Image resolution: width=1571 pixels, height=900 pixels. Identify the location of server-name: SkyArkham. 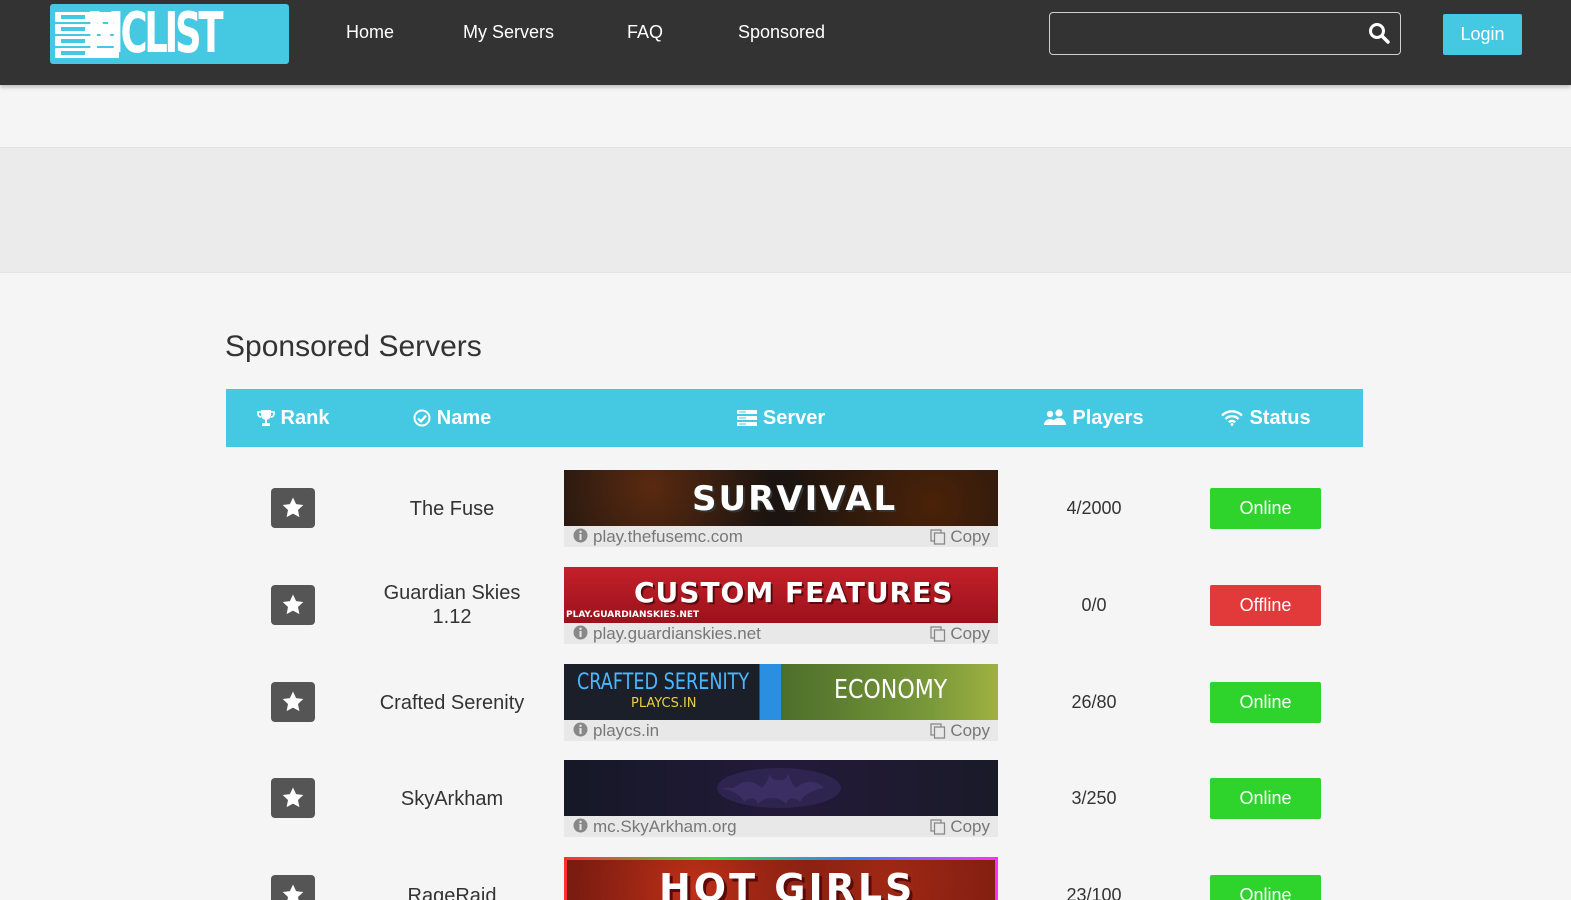
(452, 799).